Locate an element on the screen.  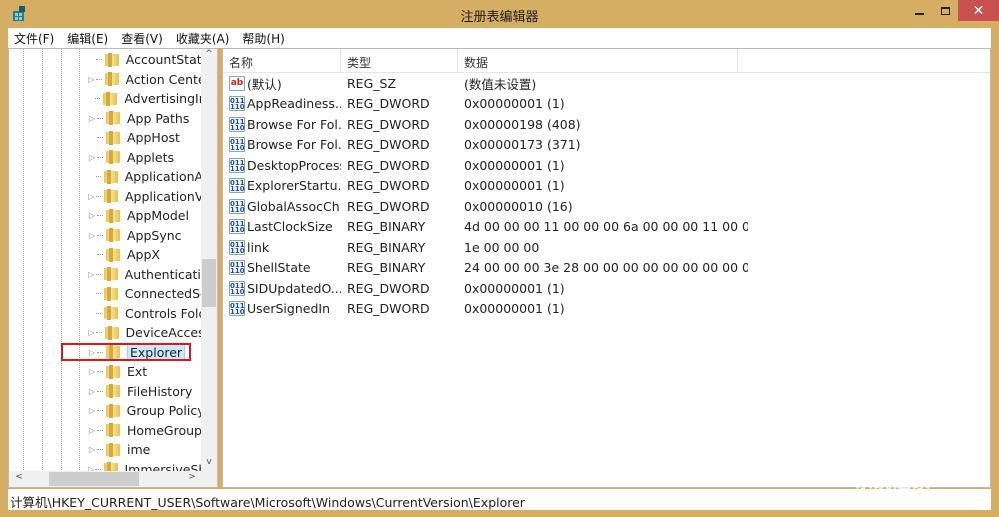
tree-item: ▷ AppModel is located at coordinates (145, 216).